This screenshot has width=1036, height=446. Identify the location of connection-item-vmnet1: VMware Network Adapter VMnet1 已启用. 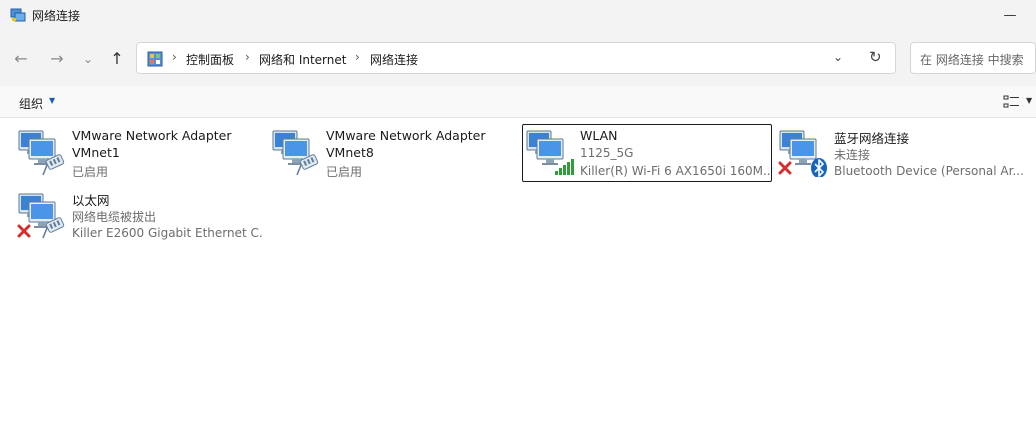
(140, 153).